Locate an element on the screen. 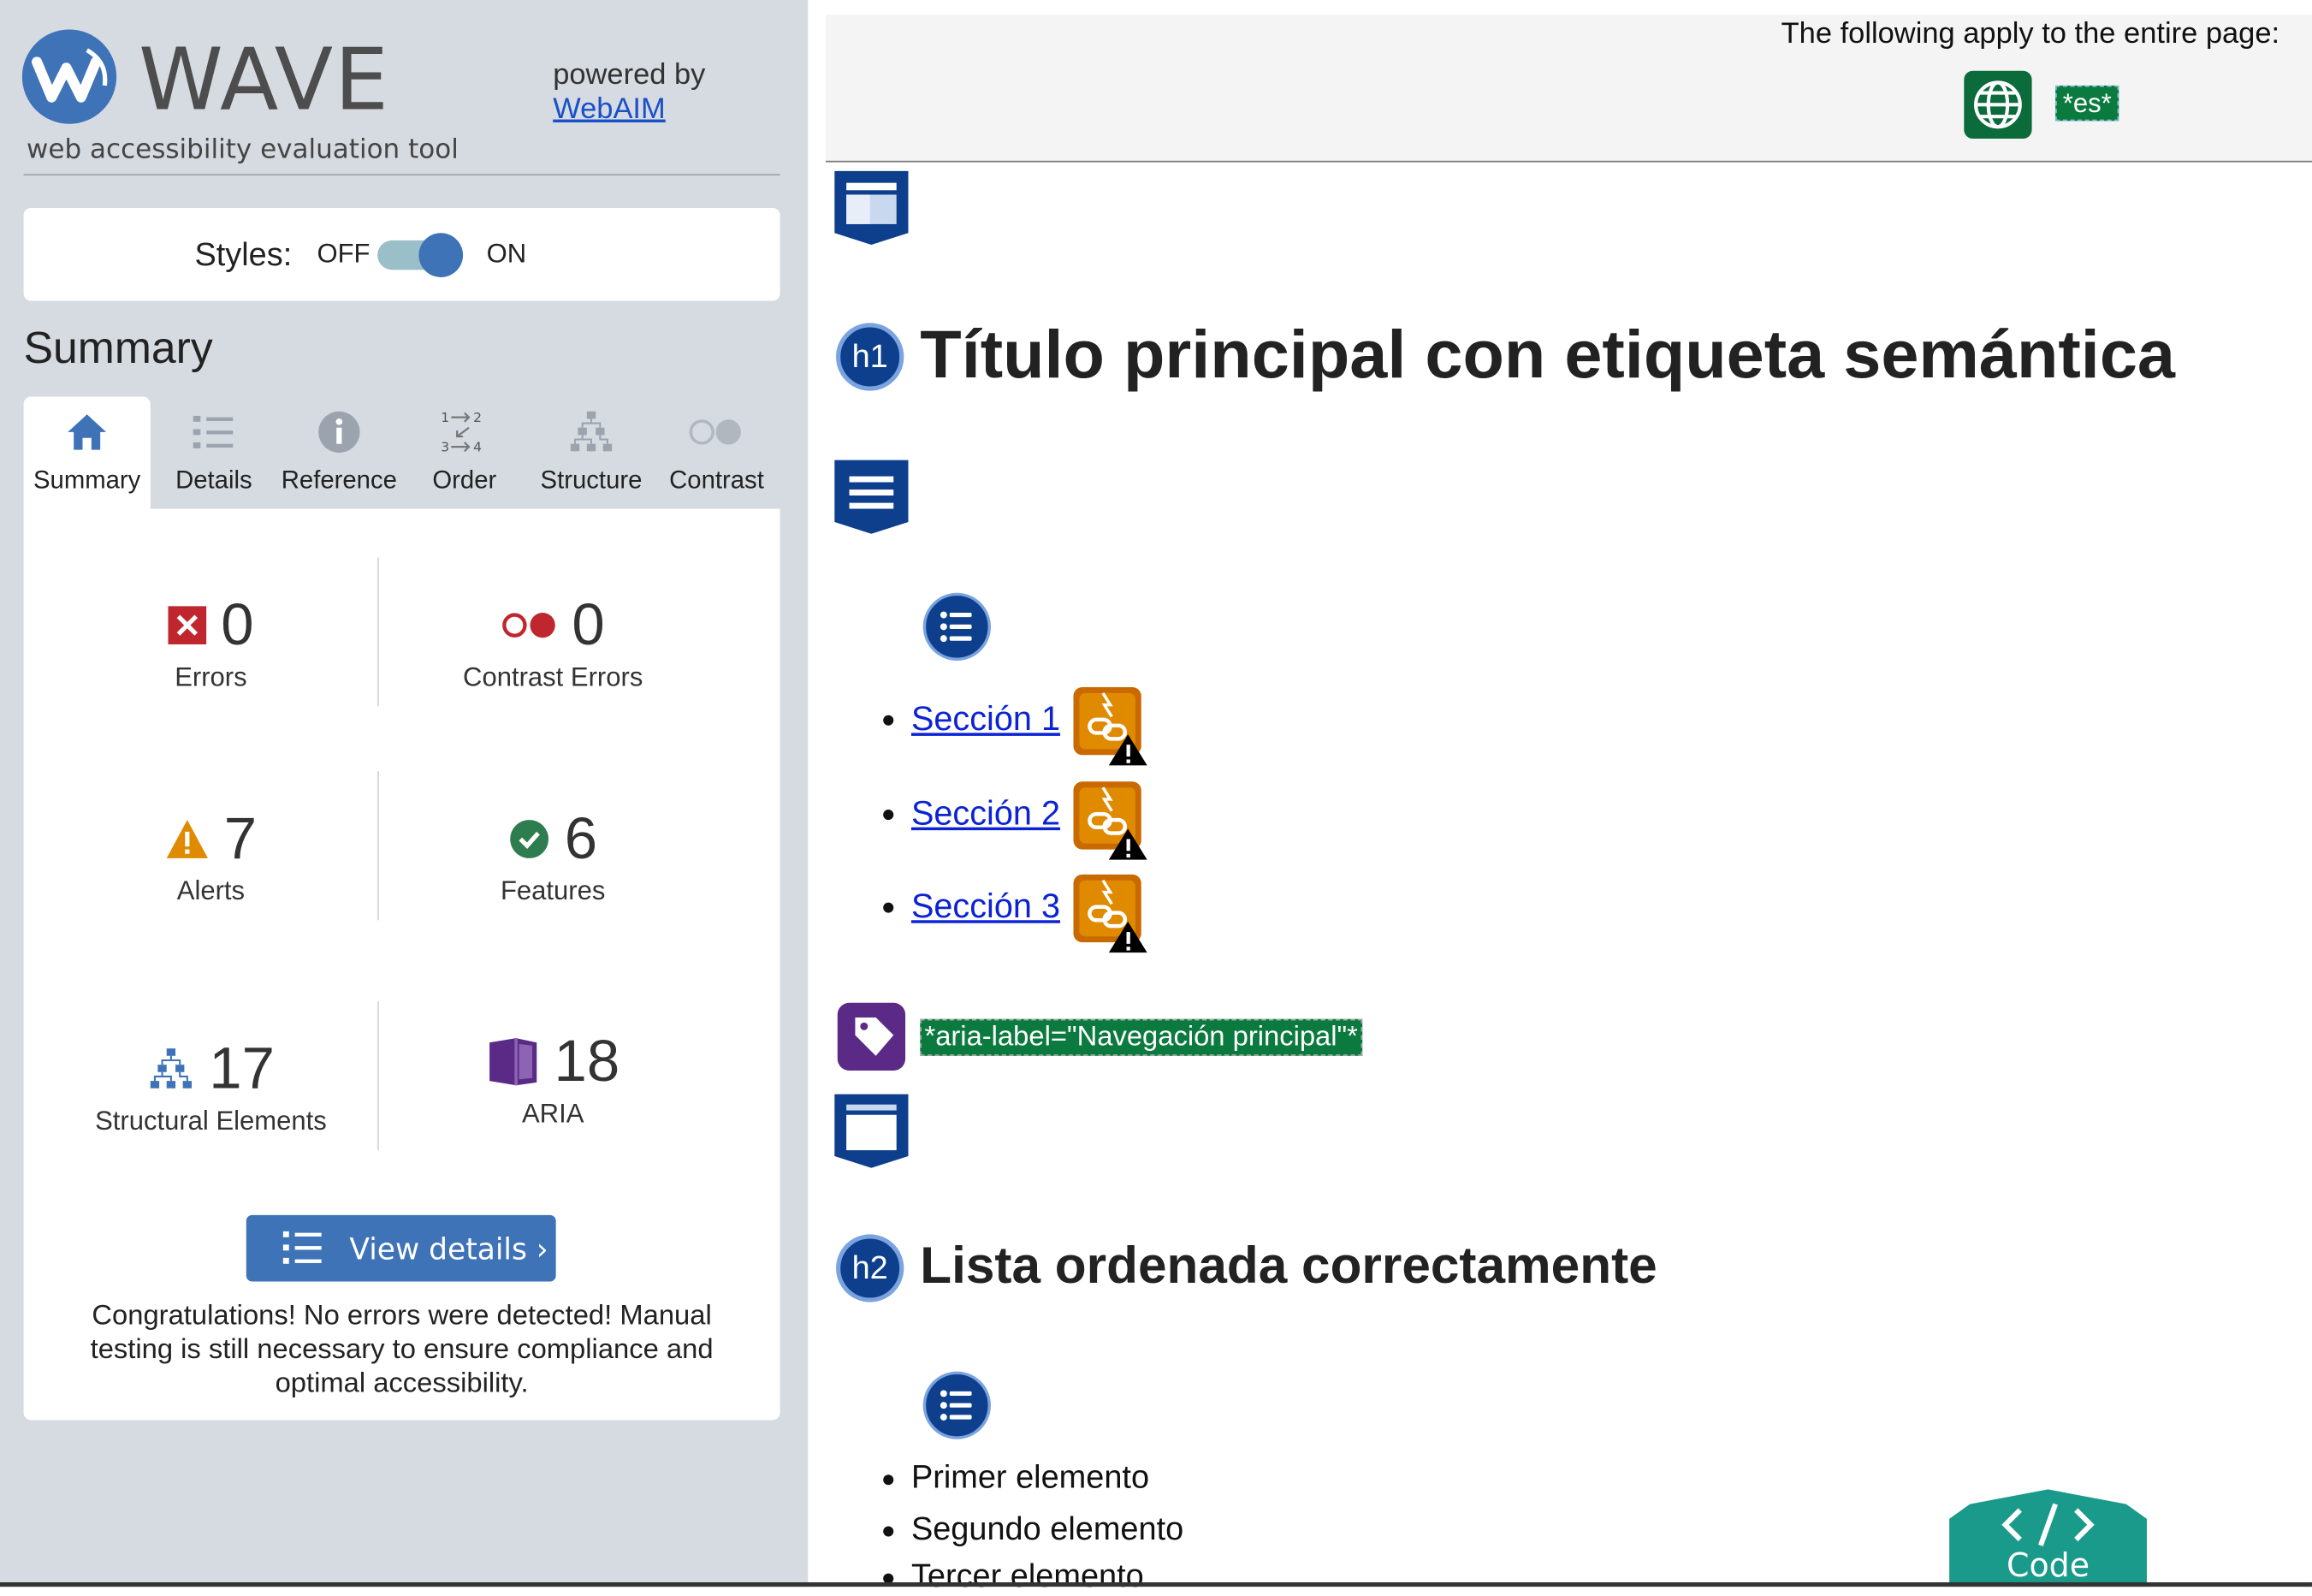 The width and height of the screenshot is (2312, 1596). aria-count: 18 is located at coordinates (587, 1062).